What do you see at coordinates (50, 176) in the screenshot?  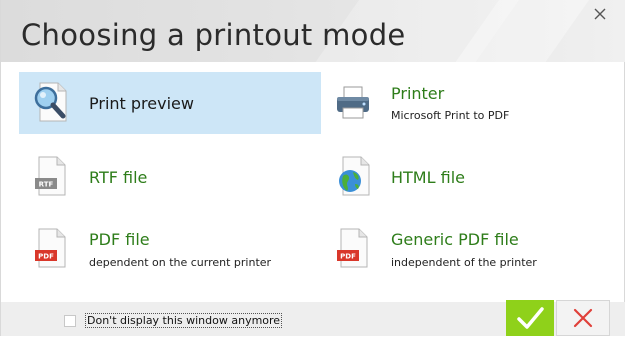 I see `rtf-file-icon: RTF` at bounding box center [50, 176].